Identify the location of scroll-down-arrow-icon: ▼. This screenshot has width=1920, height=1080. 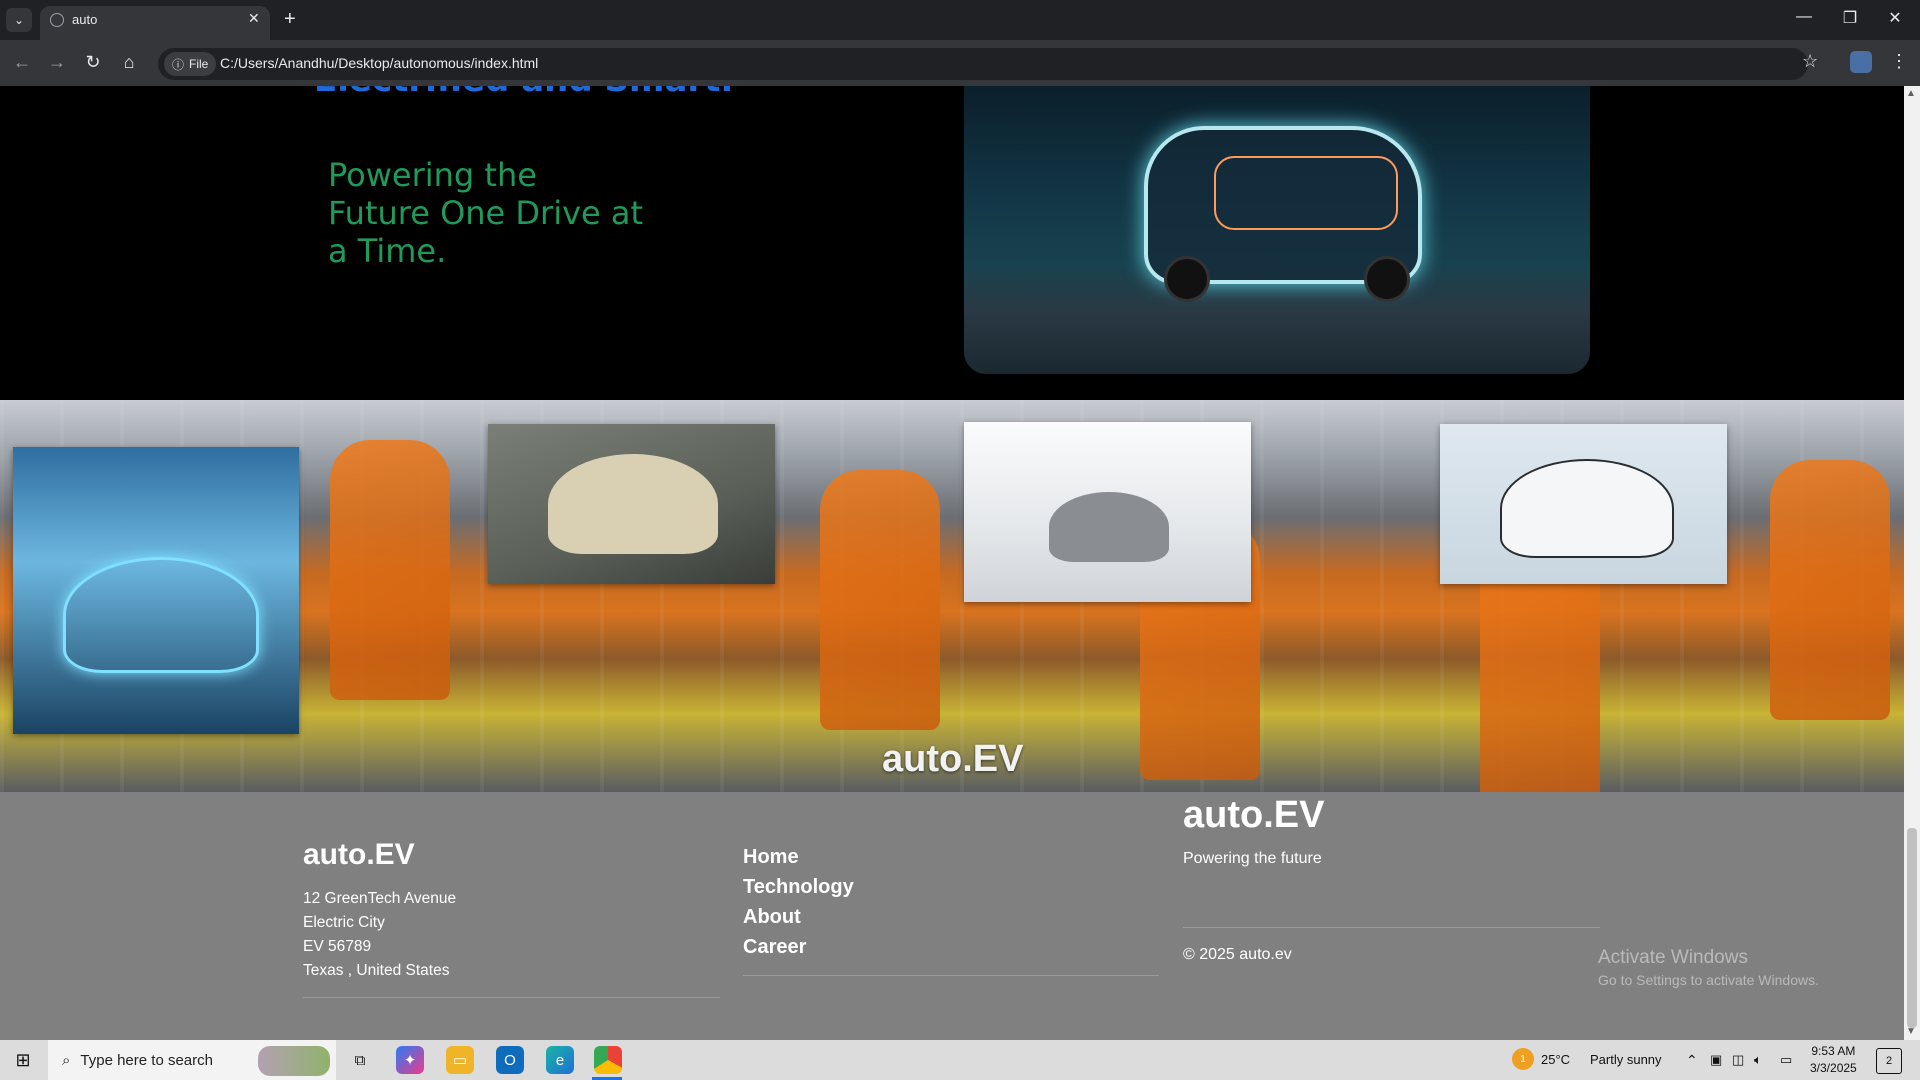
(1911, 1031).